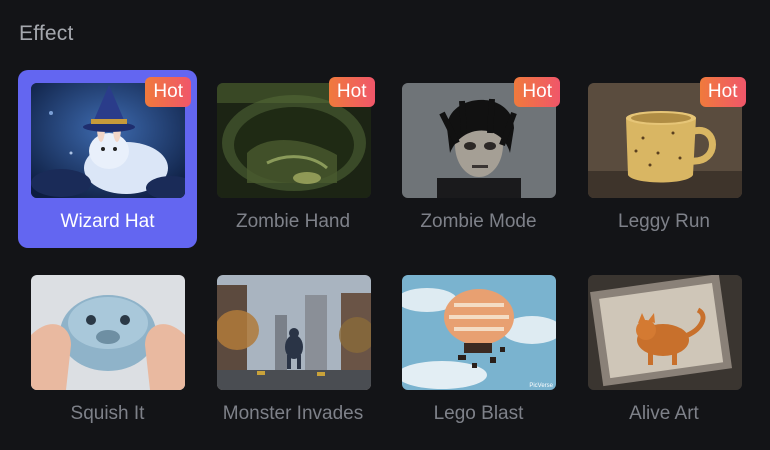 The image size is (770, 450). What do you see at coordinates (107, 221) in the screenshot?
I see `effect-label: Wizard Hat` at bounding box center [107, 221].